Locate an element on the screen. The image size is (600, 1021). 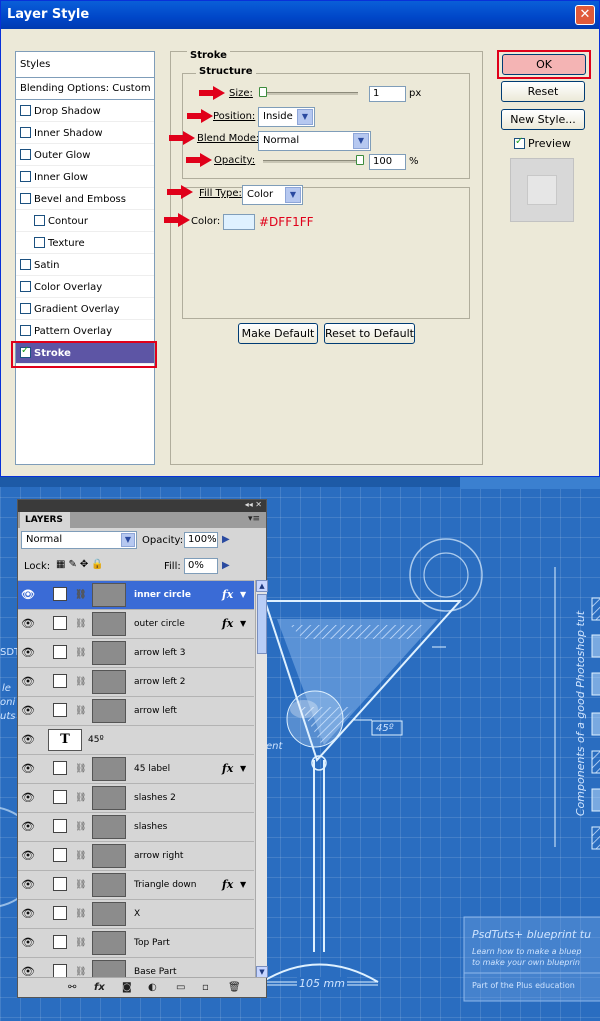
layer-opacity-input: 100% is located at coordinates (201, 540).